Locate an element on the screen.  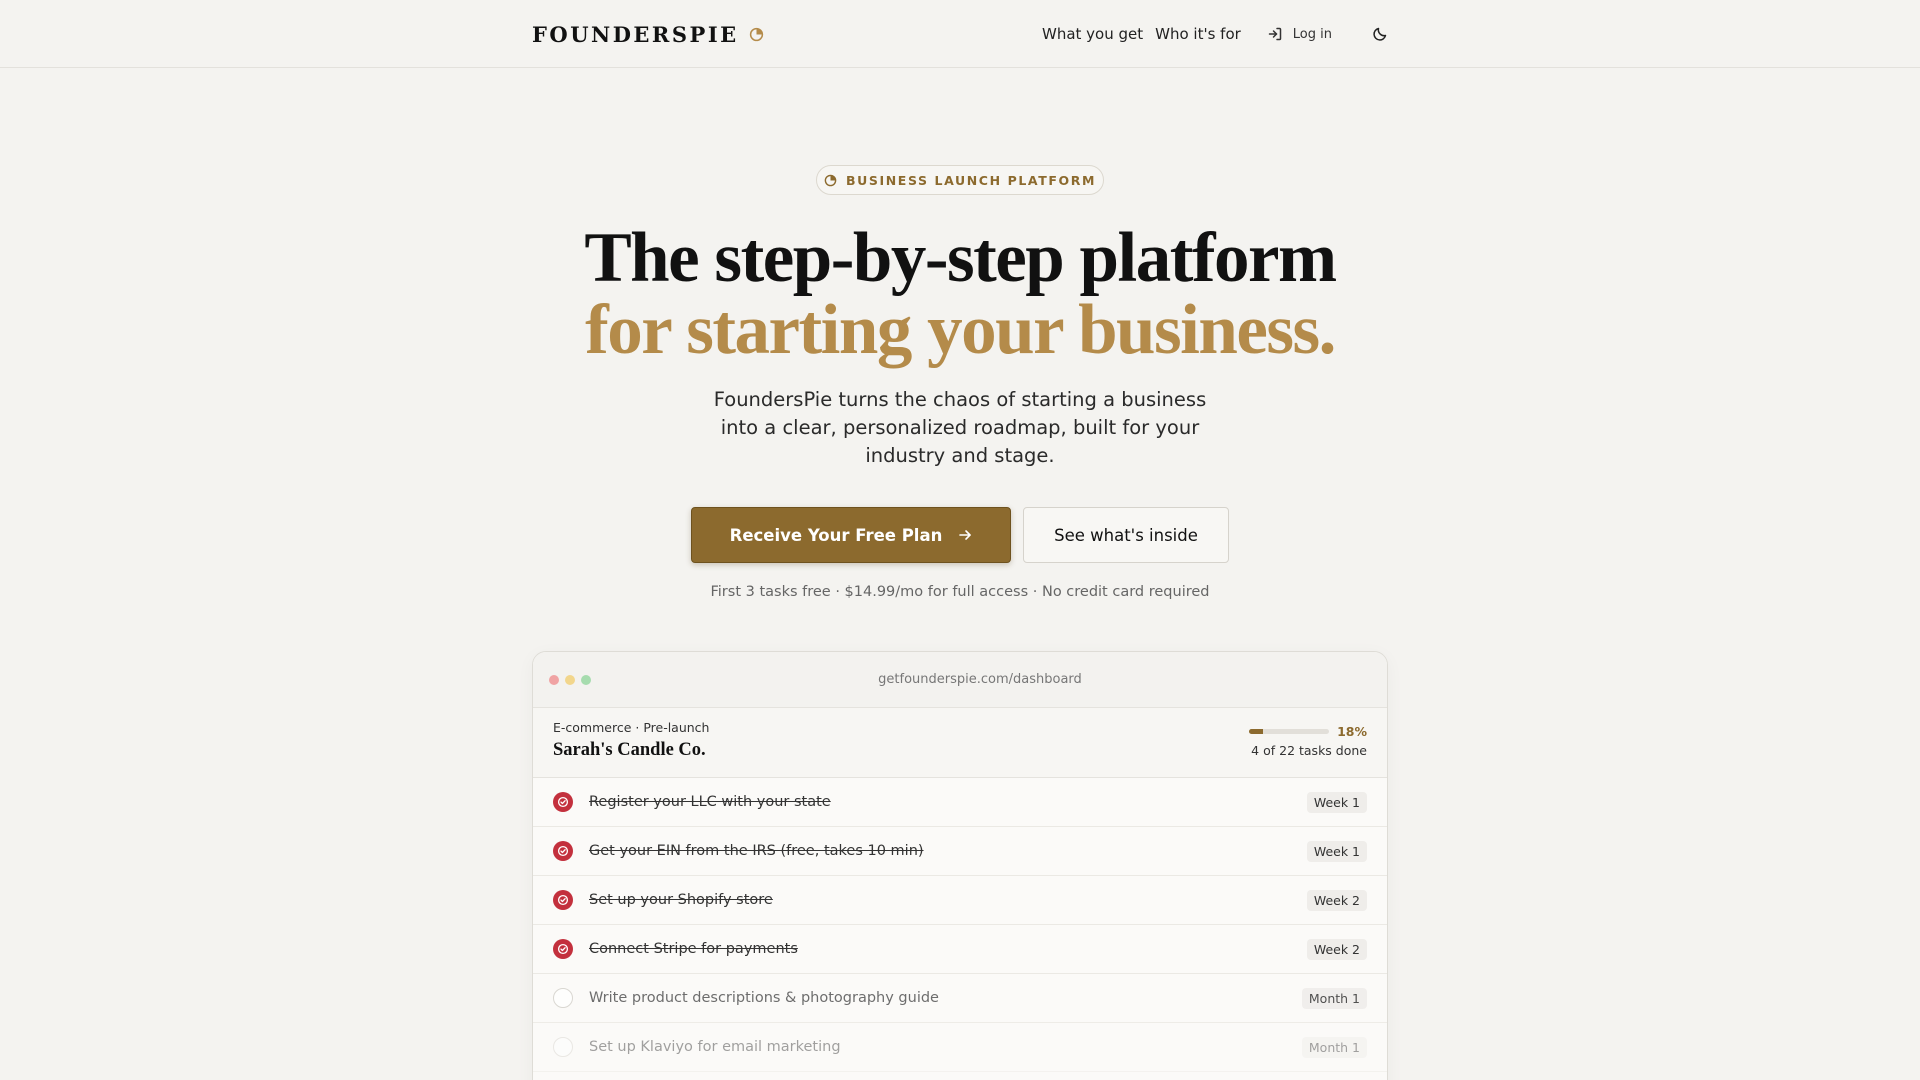
hero-badge: BUSINESS LAUNCH PLATFORM is located at coordinates (960, 180).